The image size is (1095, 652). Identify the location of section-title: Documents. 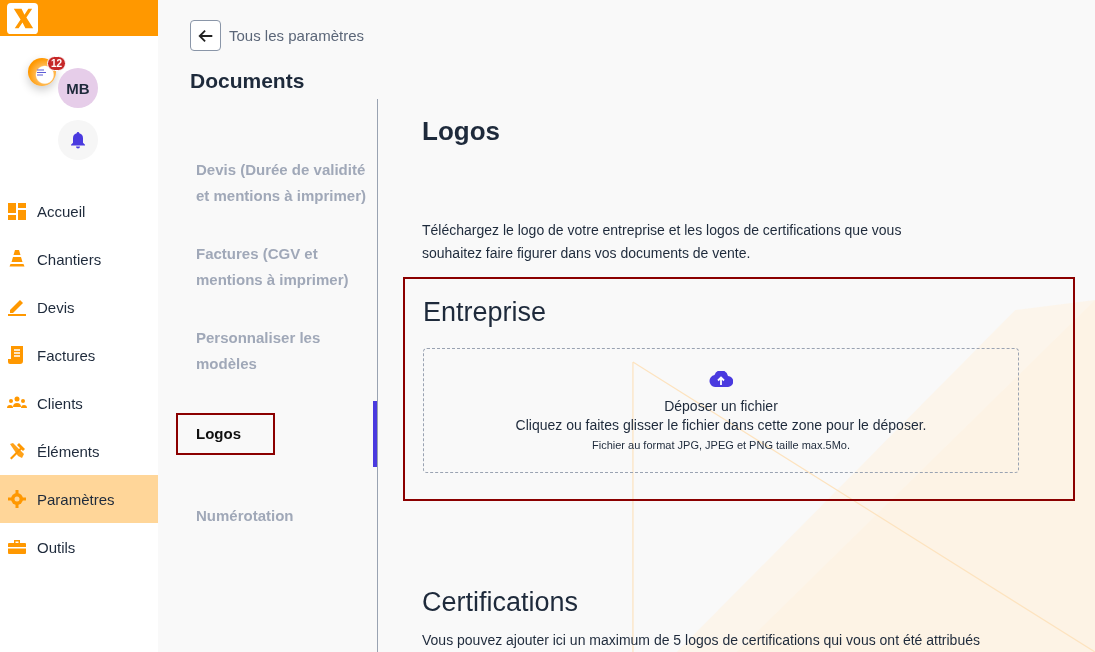
(248, 81).